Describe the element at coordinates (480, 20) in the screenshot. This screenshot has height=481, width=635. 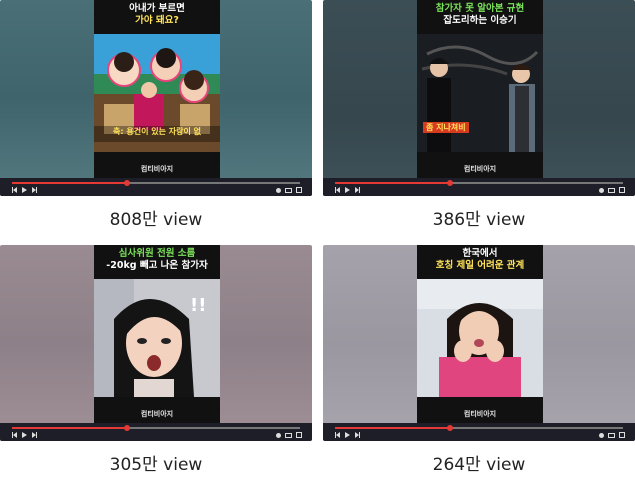
I see `video-title-line2: 잡도리하는 이승기` at that location.